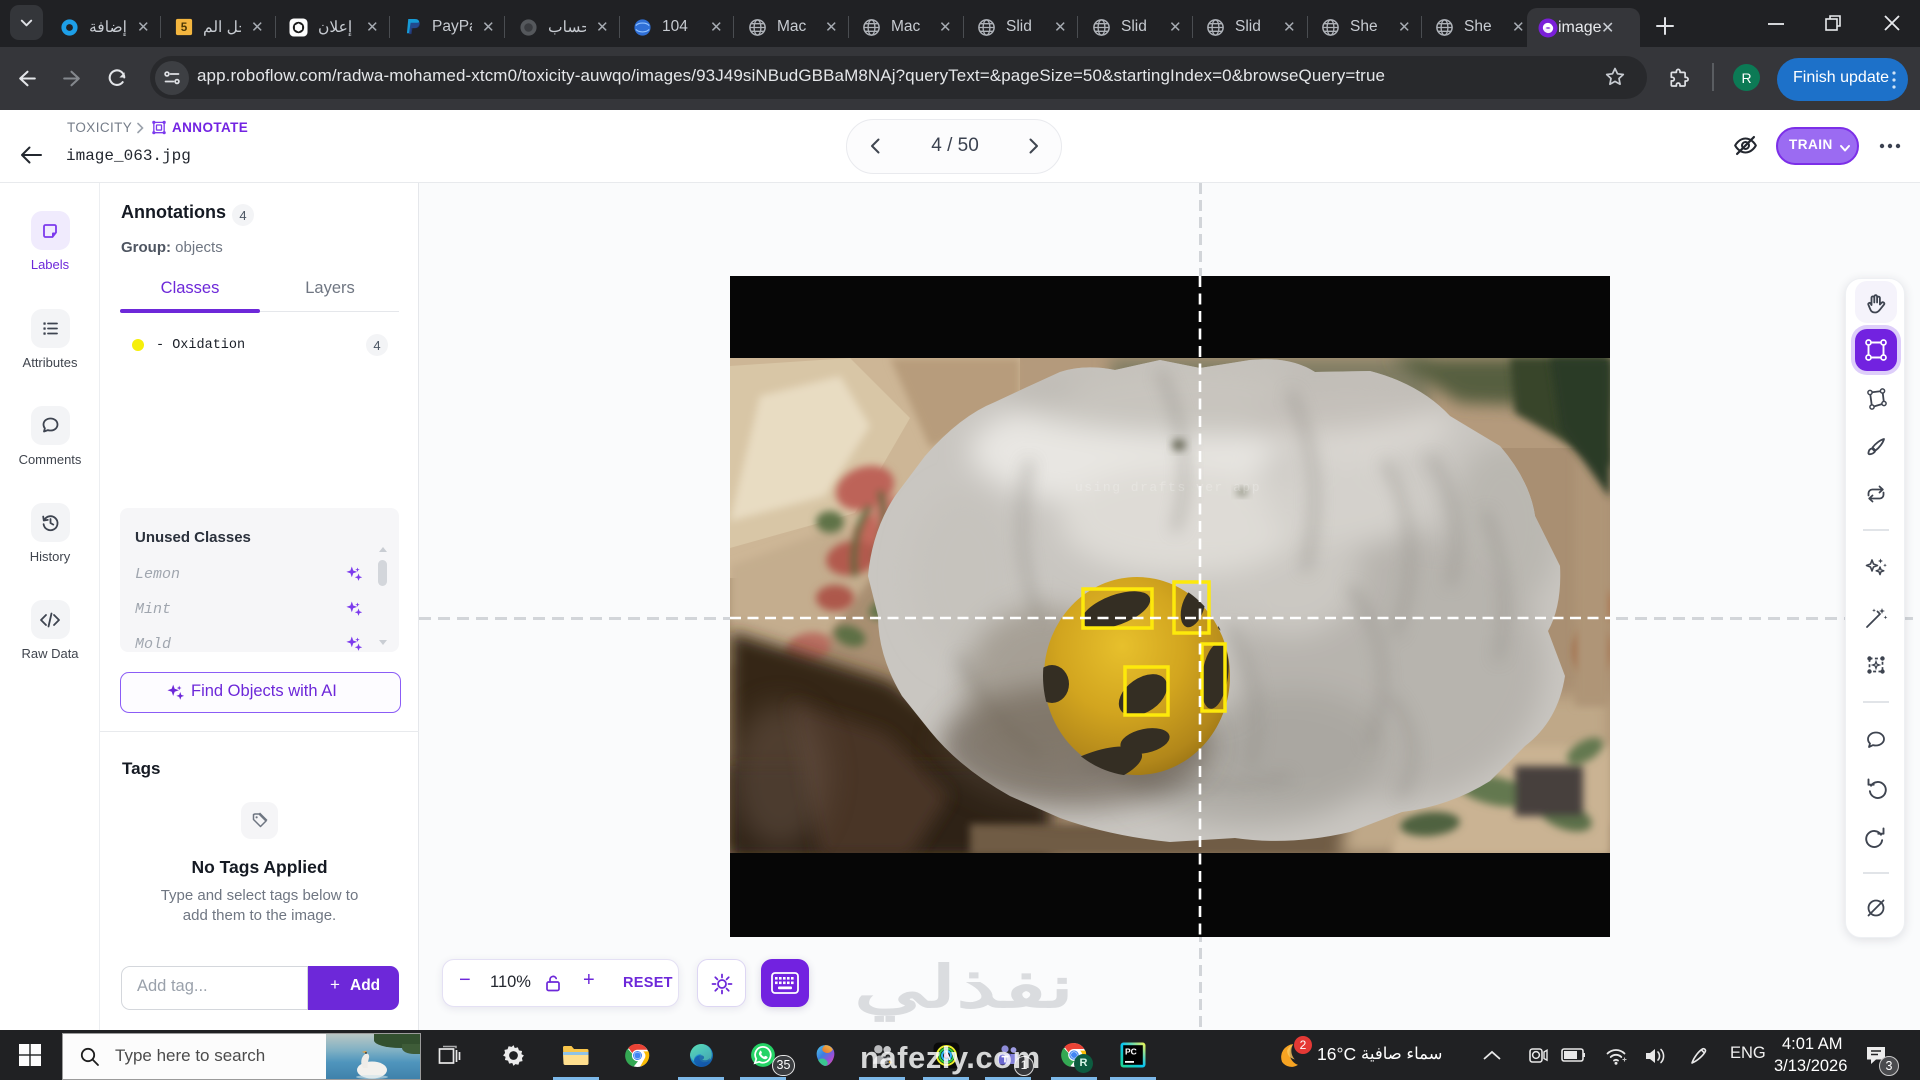  I want to click on svg-text: 5, so click(184, 27).